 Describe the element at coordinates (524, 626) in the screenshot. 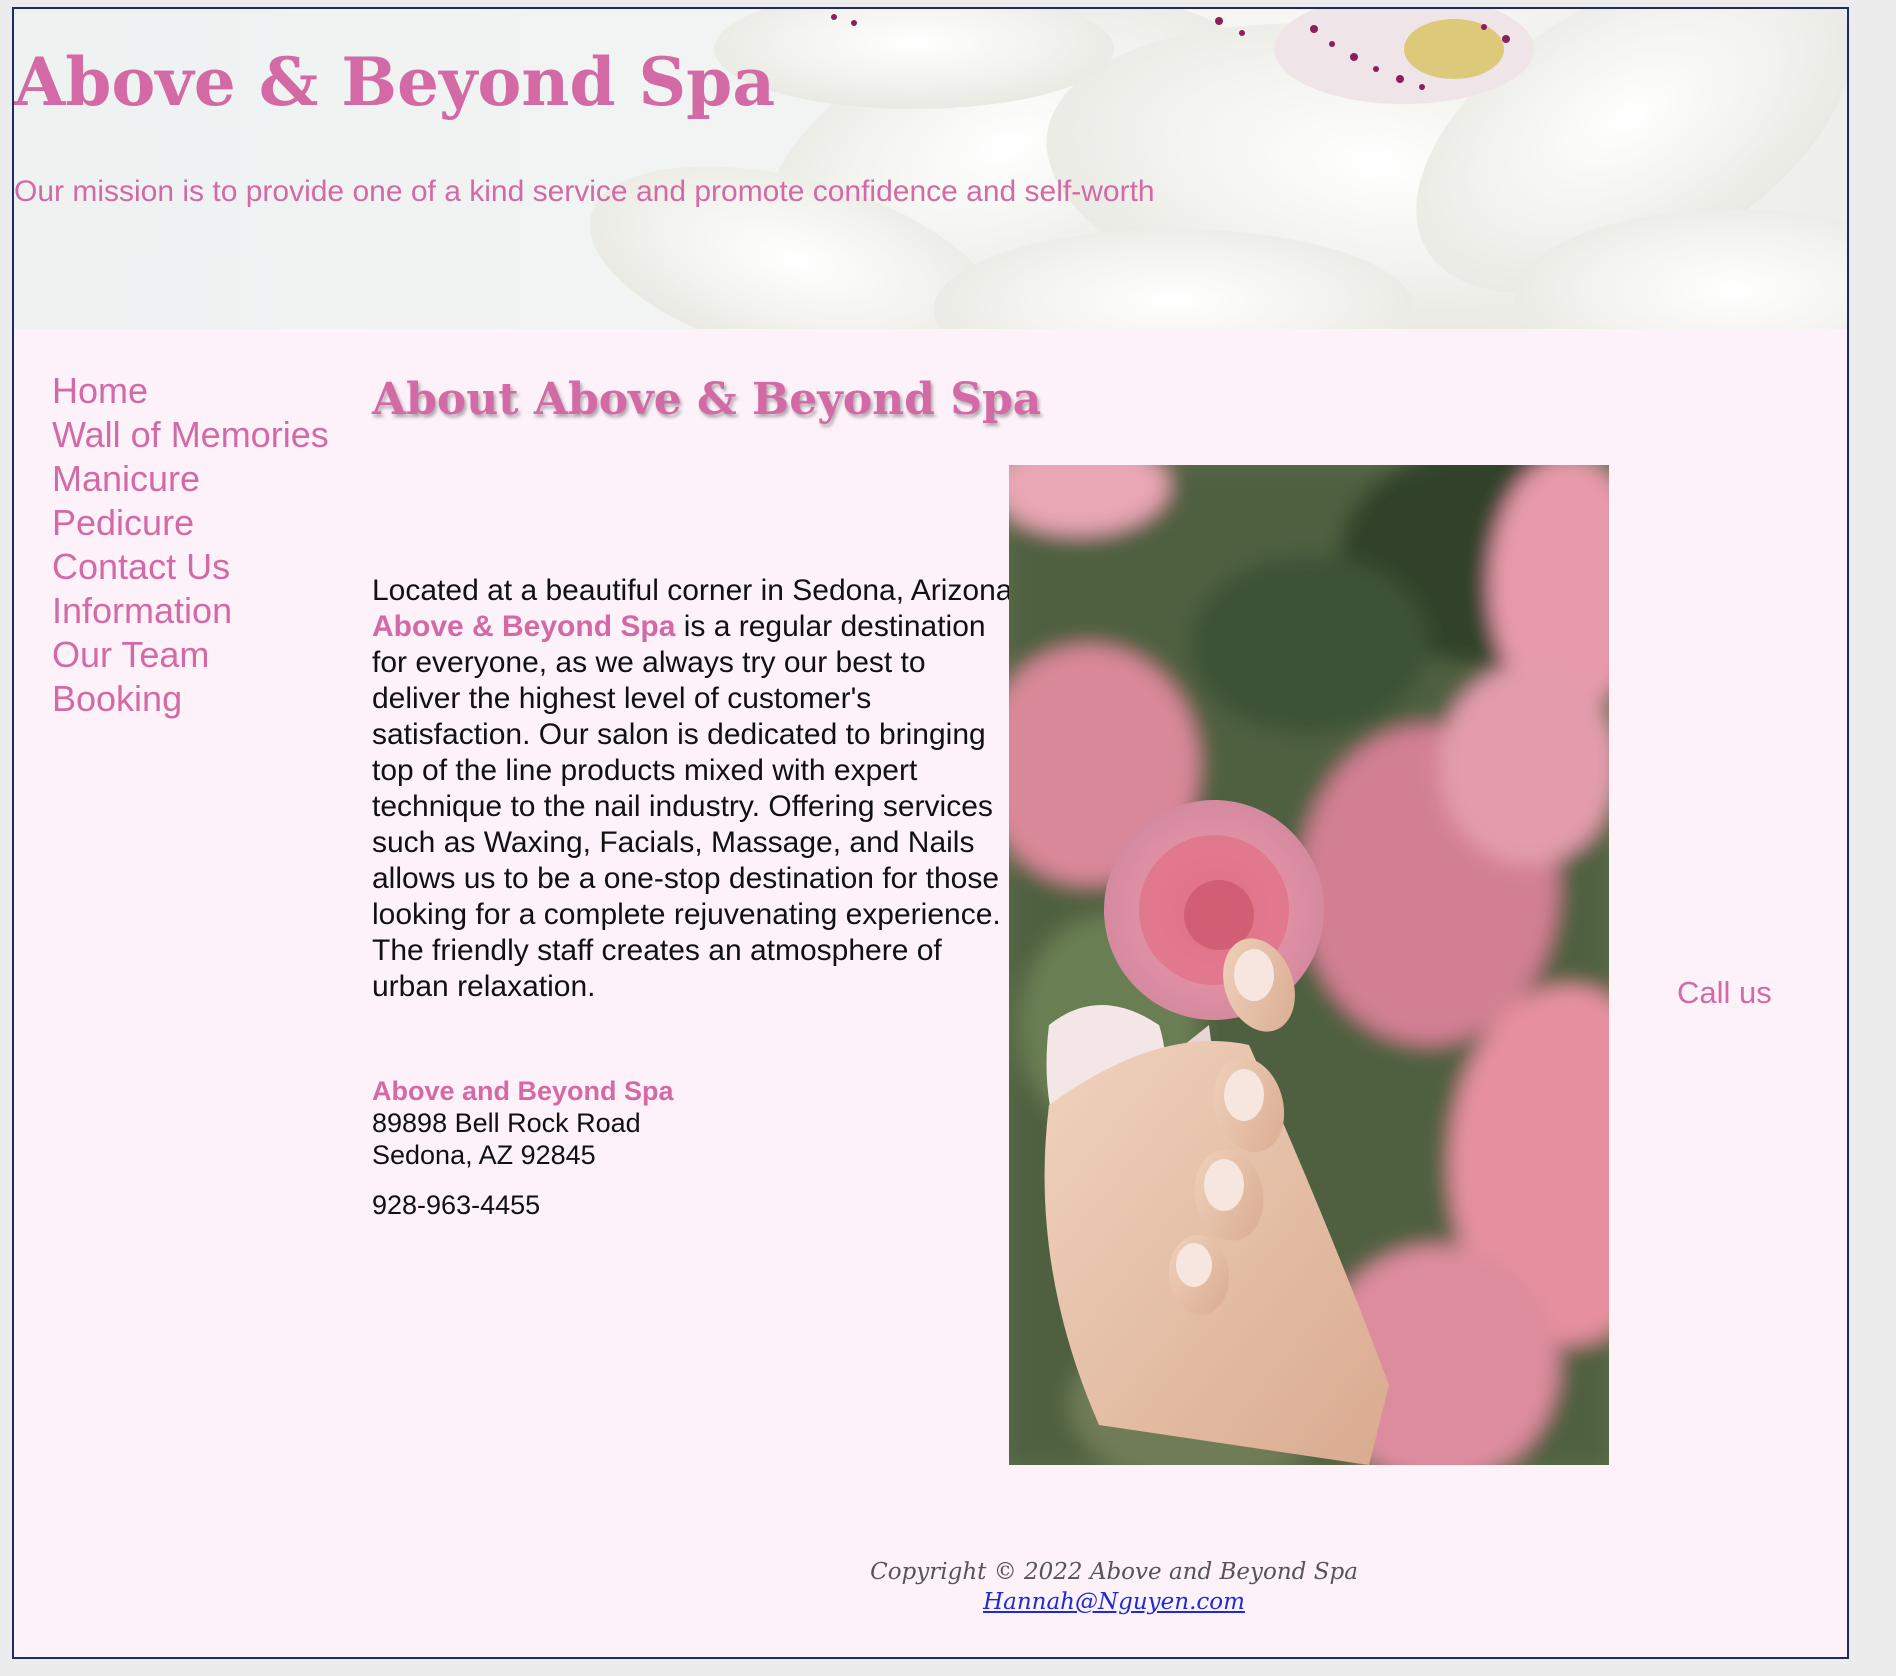

I see `about-spa-name: Above & Beyond Spa` at that location.